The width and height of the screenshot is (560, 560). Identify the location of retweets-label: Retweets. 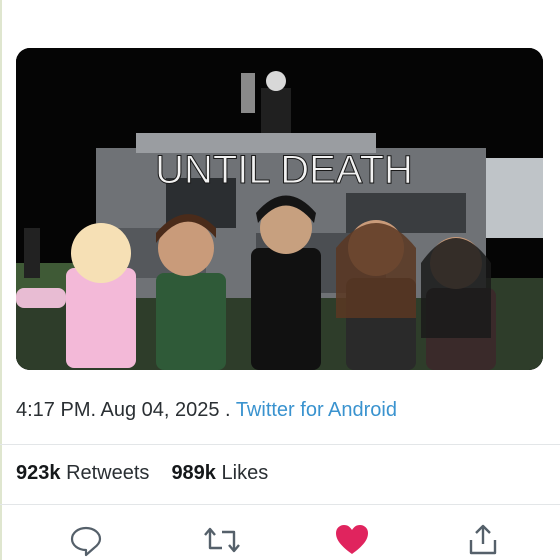
(108, 473).